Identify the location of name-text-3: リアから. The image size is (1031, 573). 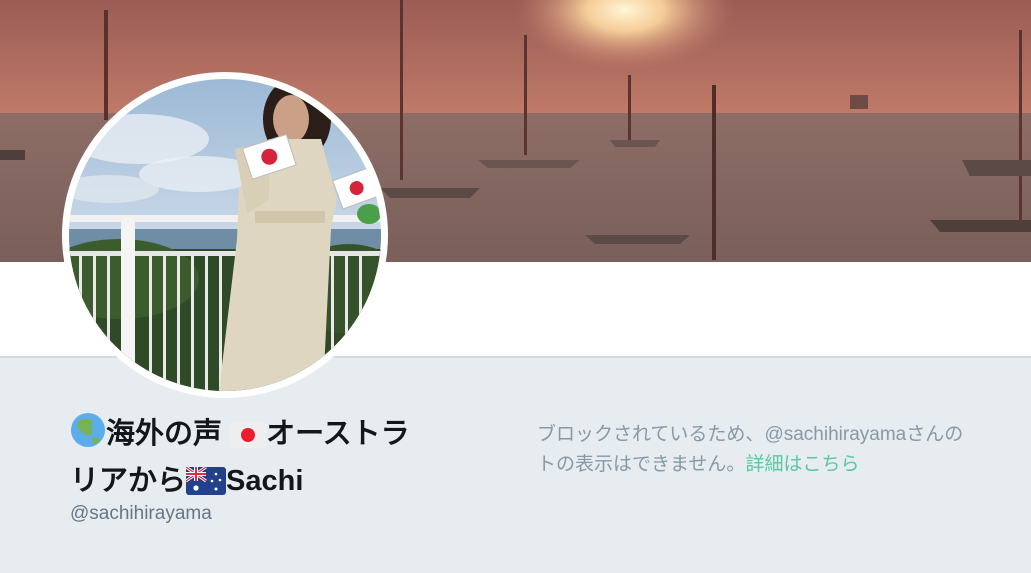
(128, 481).